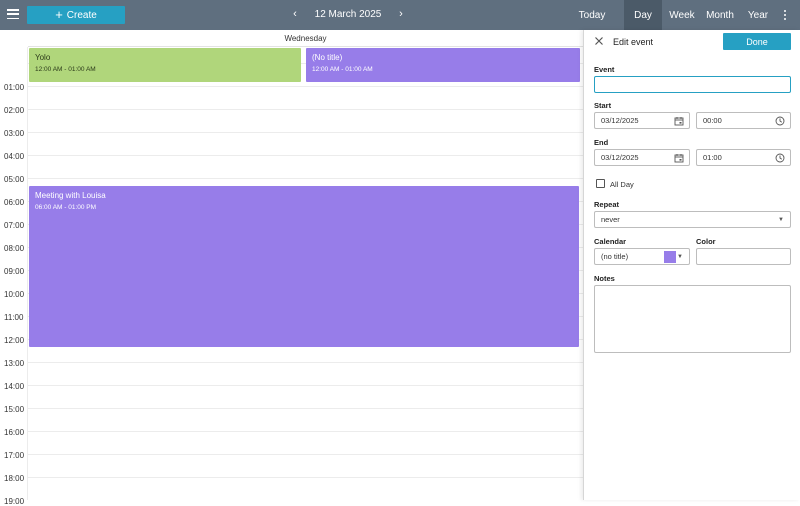 Image resolution: width=800 pixels, height=506 pixels. Describe the element at coordinates (743, 120) in the screenshot. I see `start-time-input: 00:00` at that location.